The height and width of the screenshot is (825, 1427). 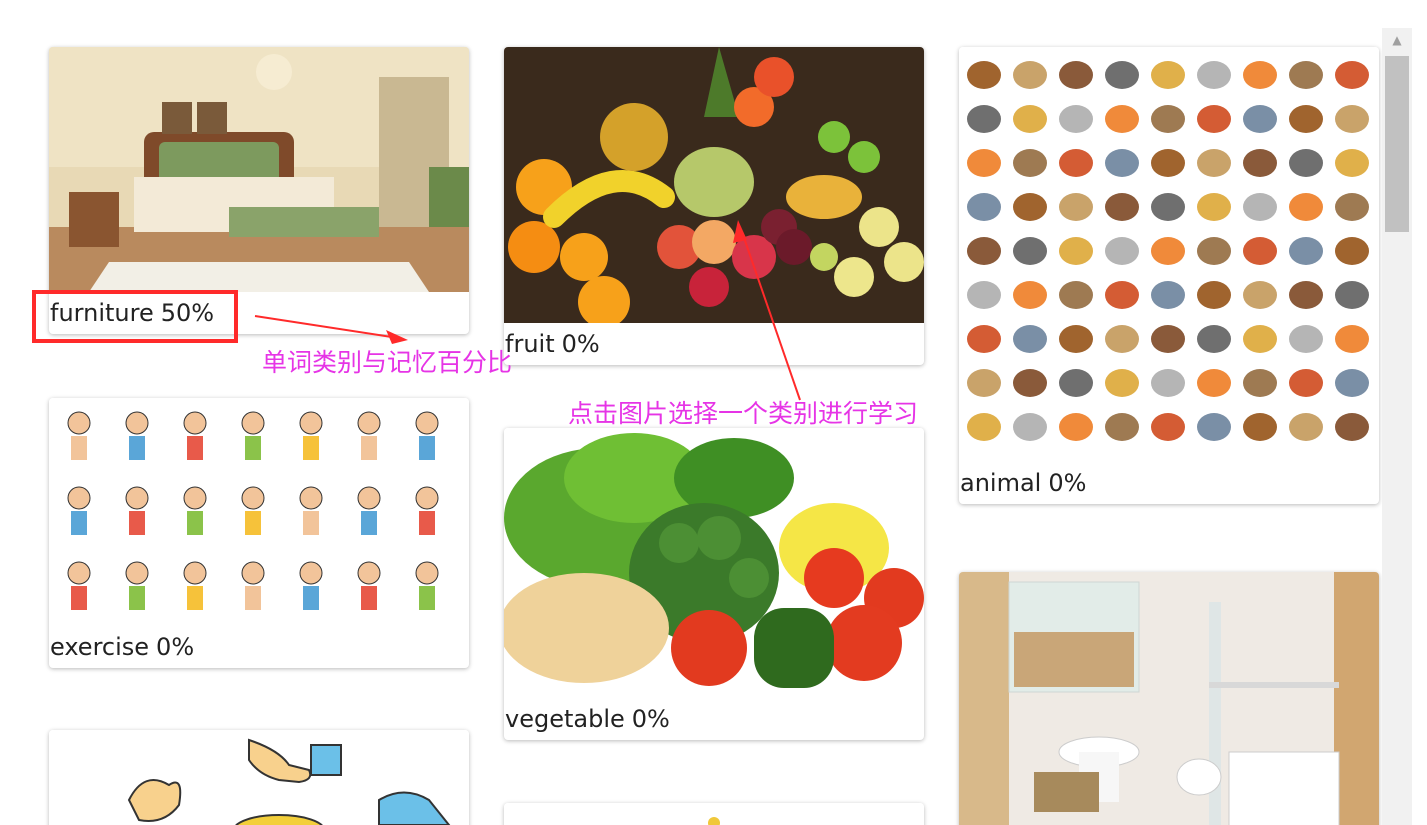 I want to click on scroll-up-arrow-icon: ▲, so click(x=1397, y=40).